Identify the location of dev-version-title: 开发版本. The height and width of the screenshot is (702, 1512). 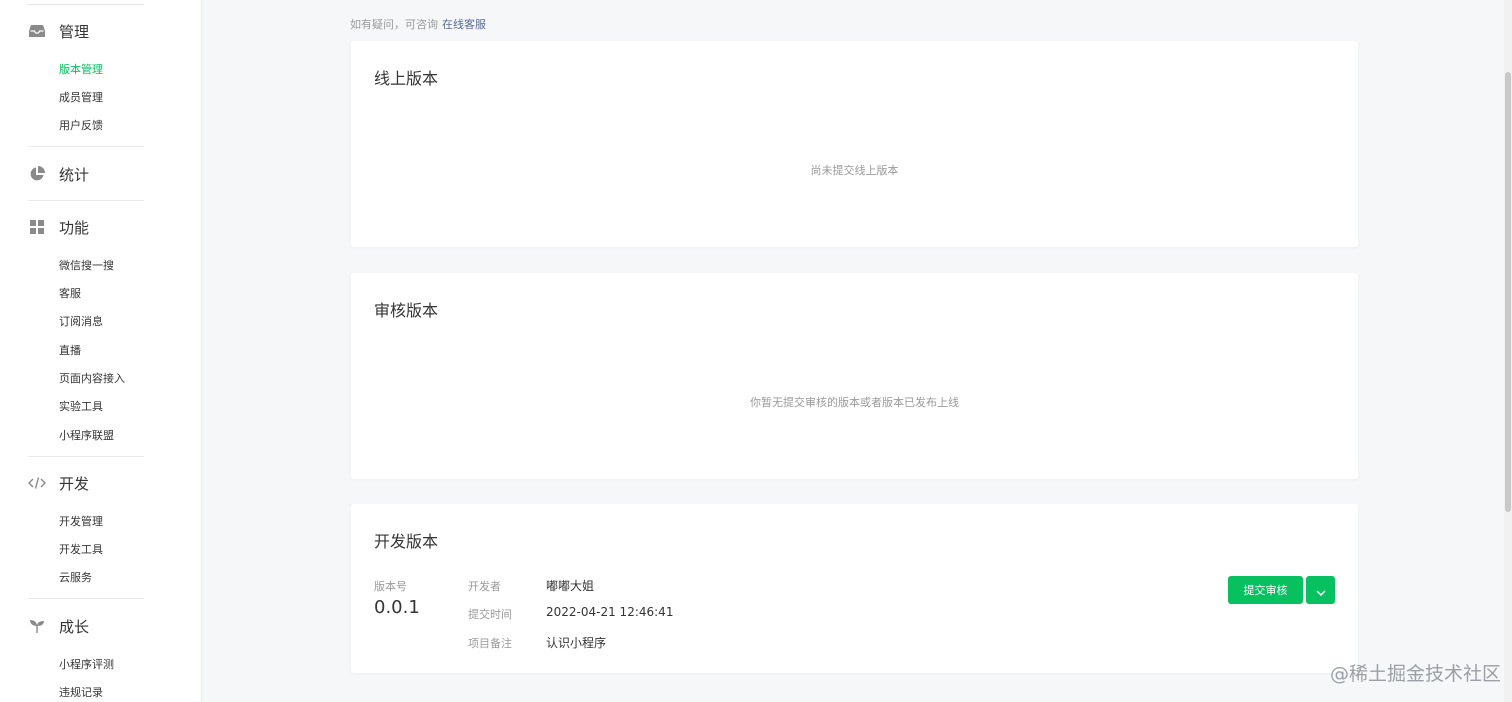
(406, 541).